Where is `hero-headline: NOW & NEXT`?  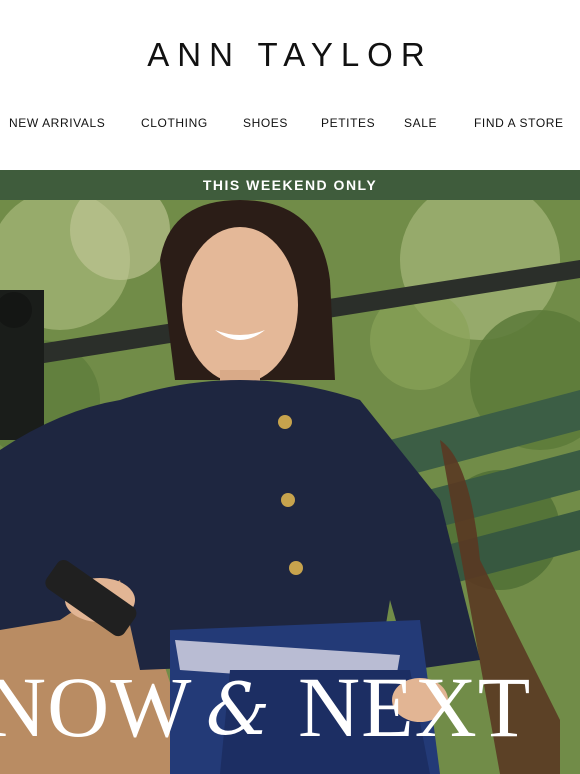
hero-headline: NOW & NEXT is located at coordinates (290, 707).